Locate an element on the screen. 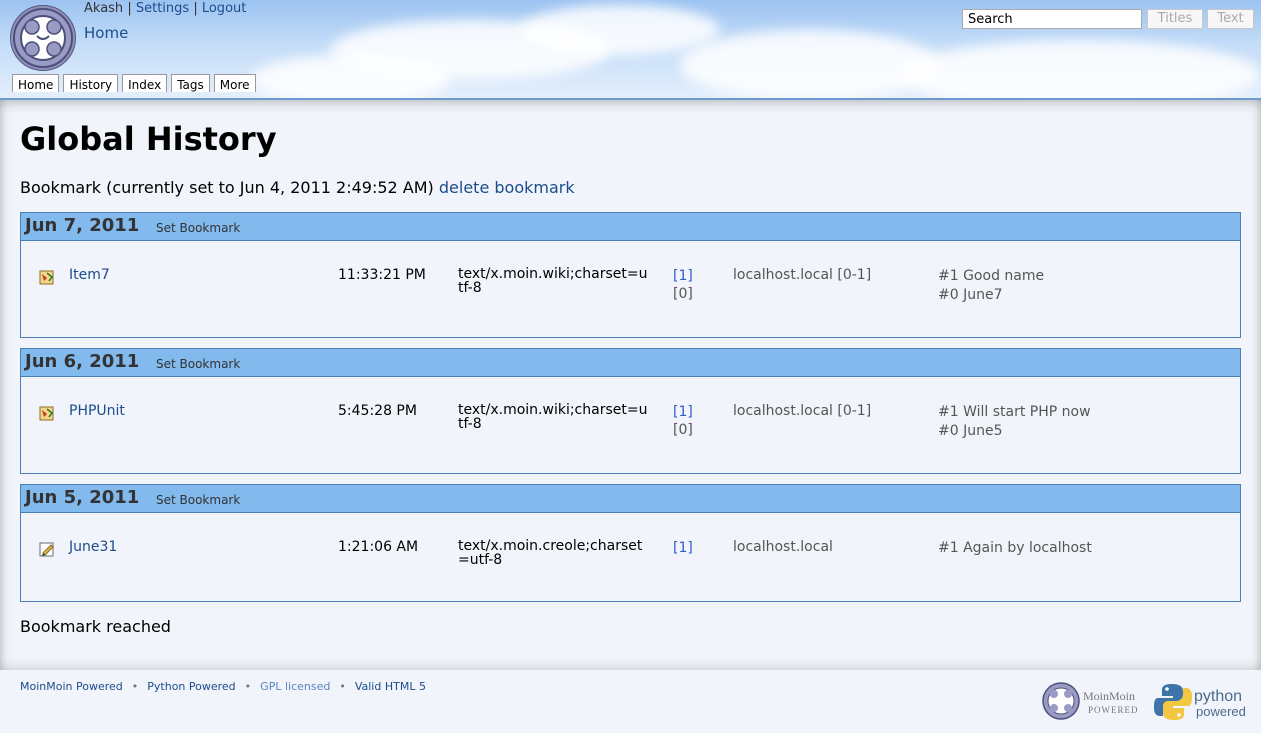 The image size is (1261, 733). delete-bookmark-link: delete bookmark is located at coordinates (507, 187).